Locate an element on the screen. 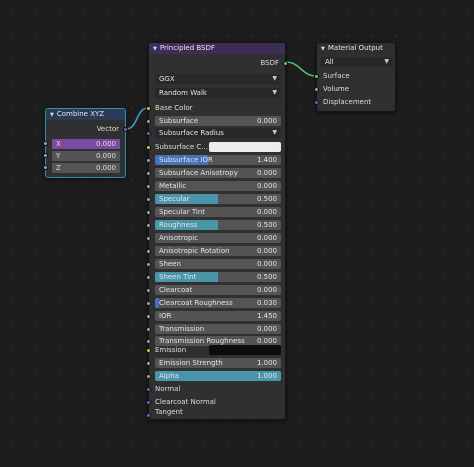  transmission-field: Transmission 0.000 is located at coordinates (218, 329).